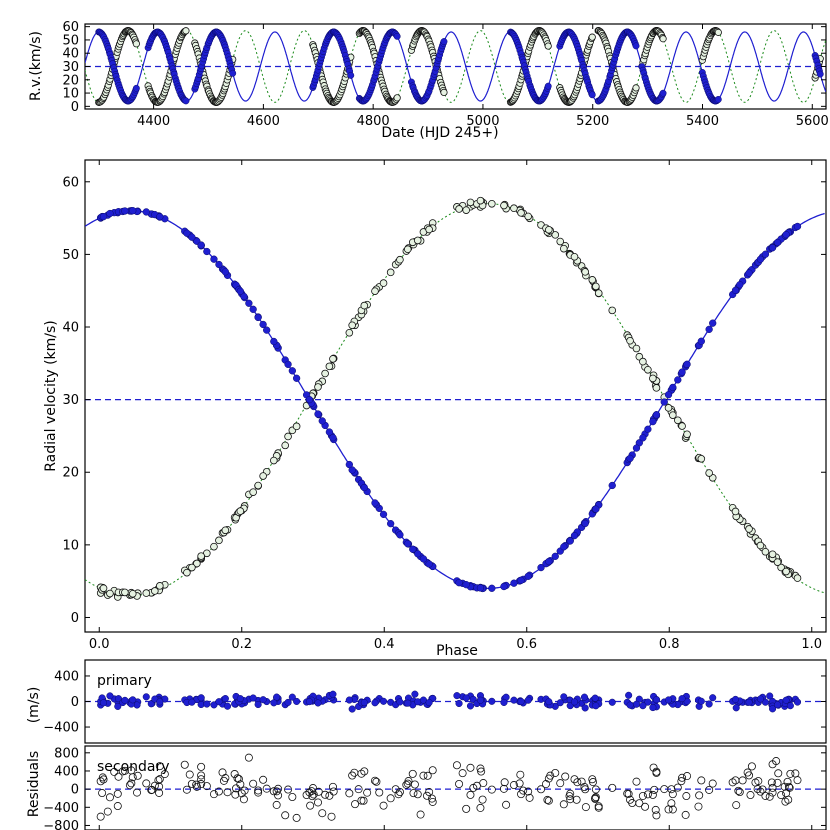  I want to click on top-secondary-point, so click(186, 31).